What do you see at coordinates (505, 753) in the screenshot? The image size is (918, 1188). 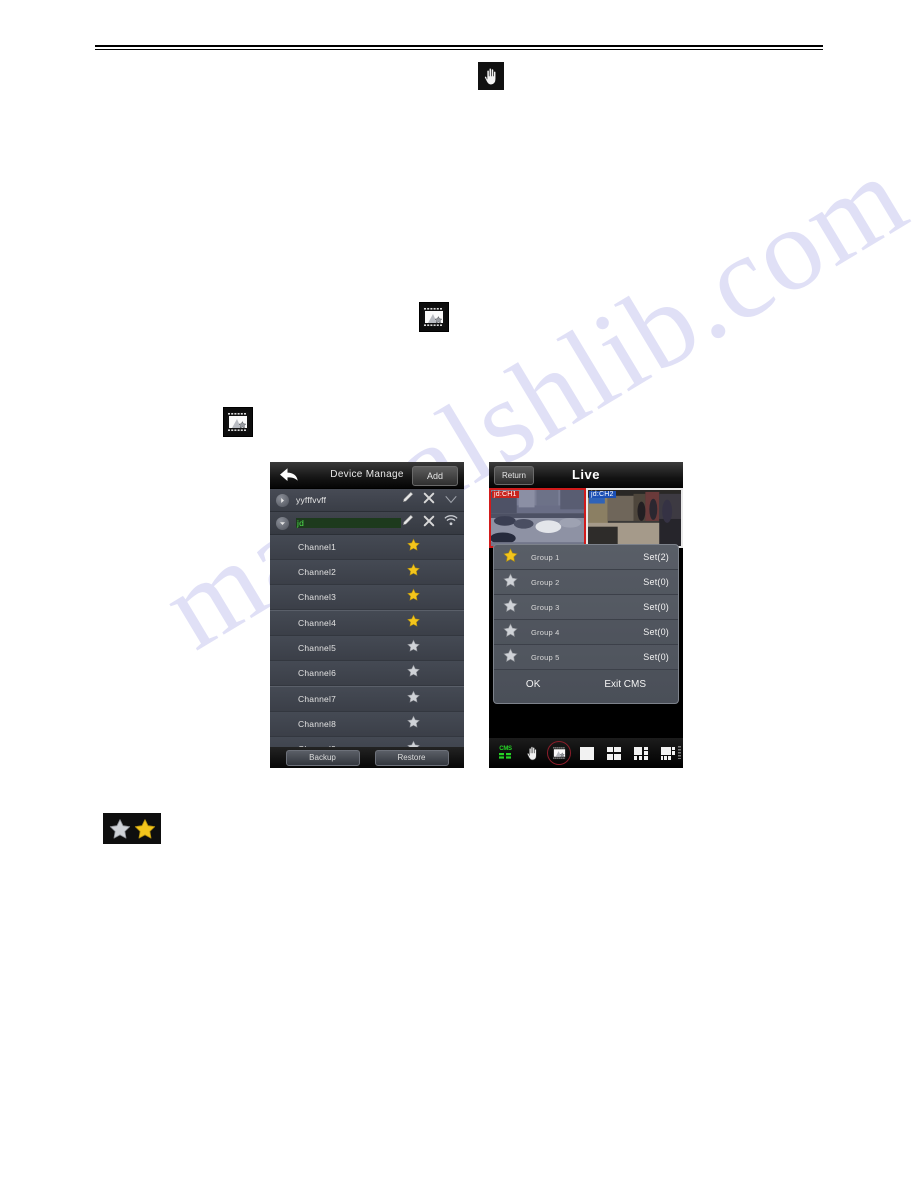 I see `cms-icon: CMS` at bounding box center [505, 753].